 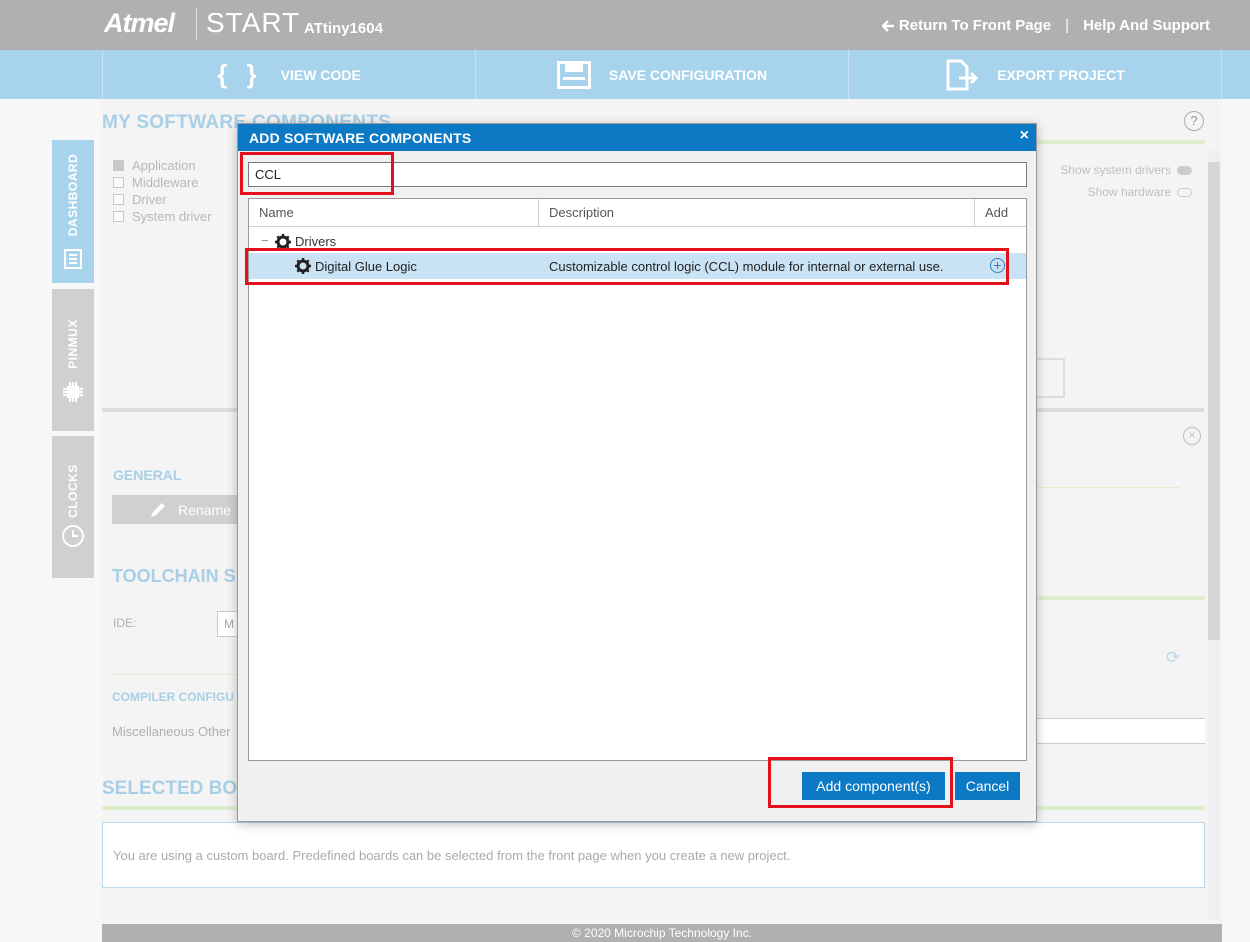 I want to click on ide-select: M, so click(x=228, y=624).